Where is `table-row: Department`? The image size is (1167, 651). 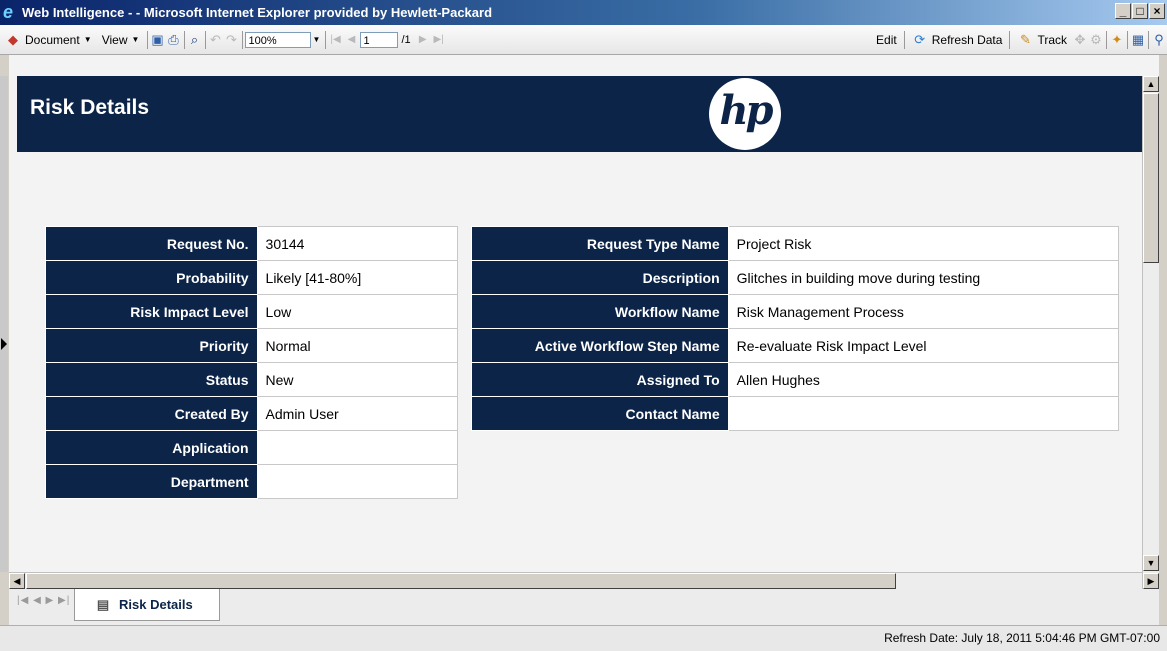
table-row: Department is located at coordinates (252, 481).